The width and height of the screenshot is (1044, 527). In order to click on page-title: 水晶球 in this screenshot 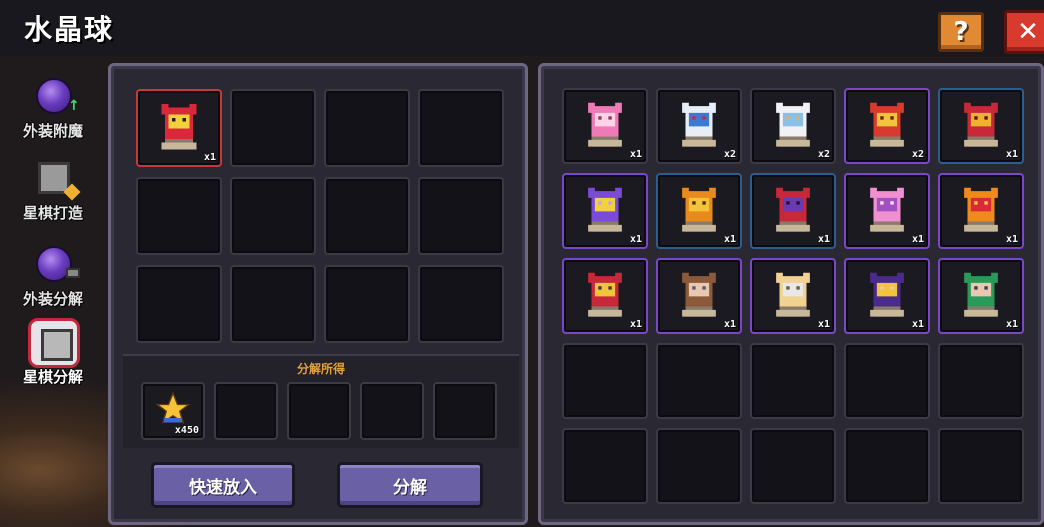, I will do `click(69, 29)`.